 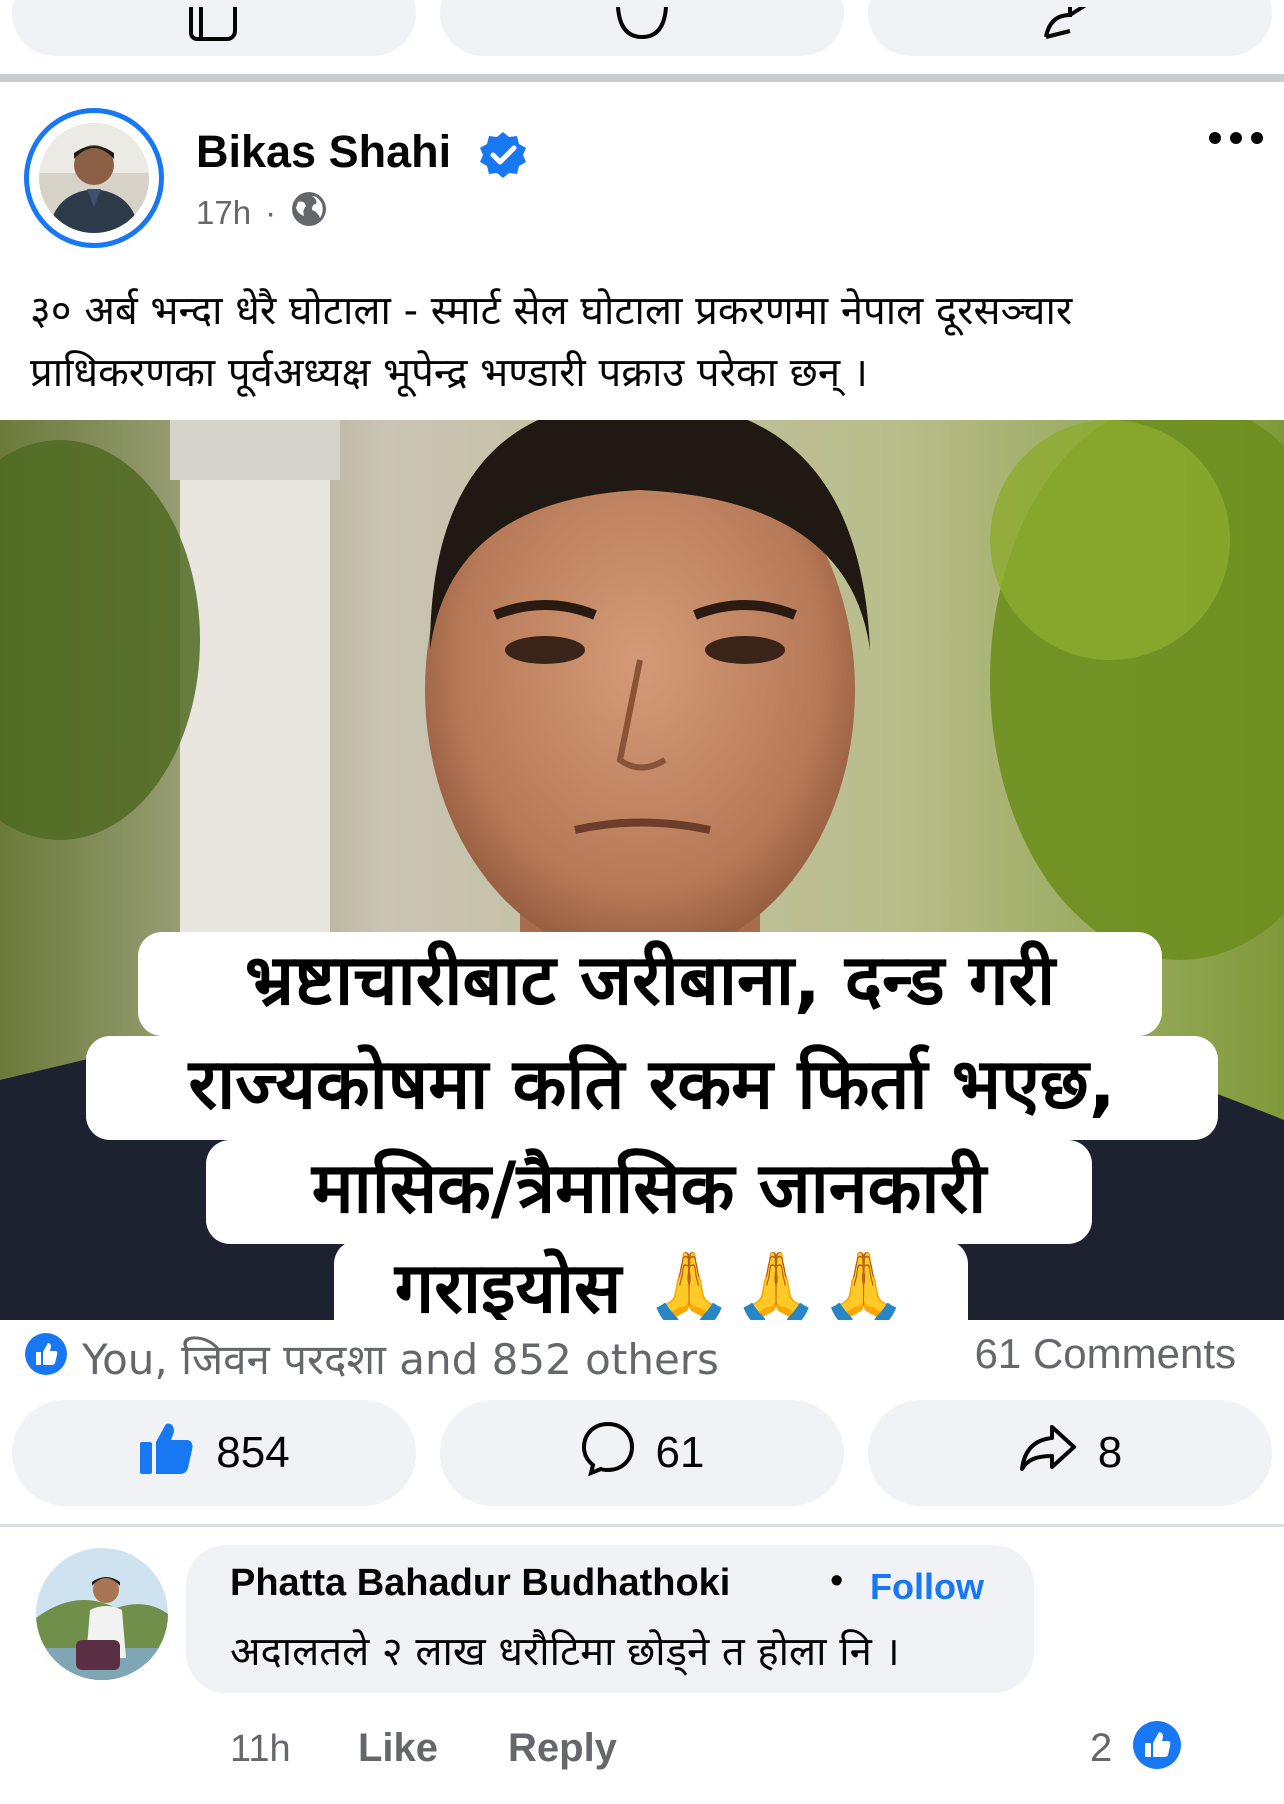 What do you see at coordinates (562, 1748) in the screenshot?
I see `comment-reply-button: Reply` at bounding box center [562, 1748].